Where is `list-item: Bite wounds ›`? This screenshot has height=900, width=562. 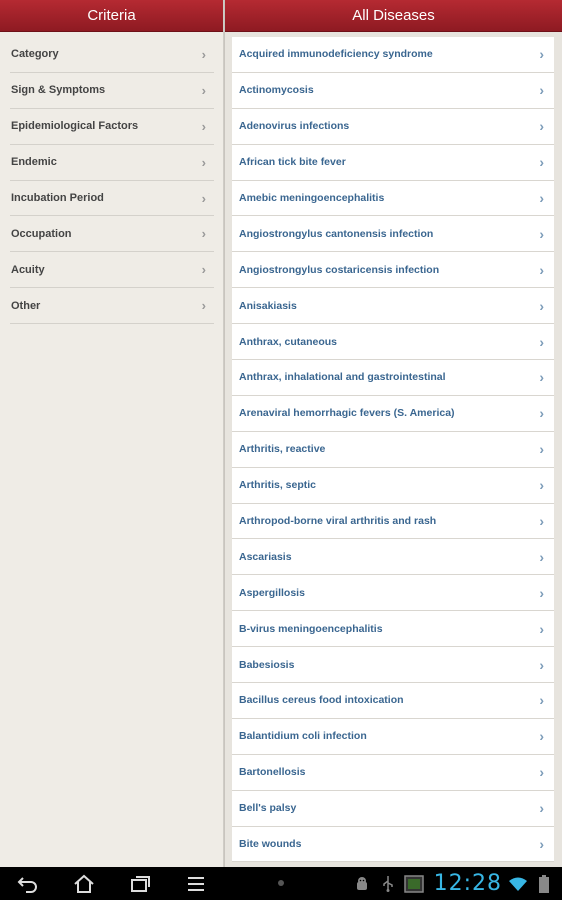 list-item: Bite wounds › is located at coordinates (393, 844).